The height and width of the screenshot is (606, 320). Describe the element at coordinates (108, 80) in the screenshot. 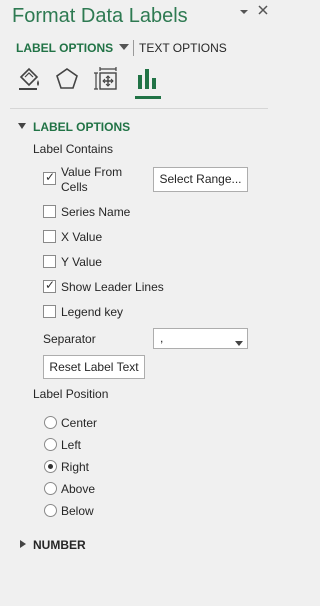

I see `size-properties-icon` at that location.